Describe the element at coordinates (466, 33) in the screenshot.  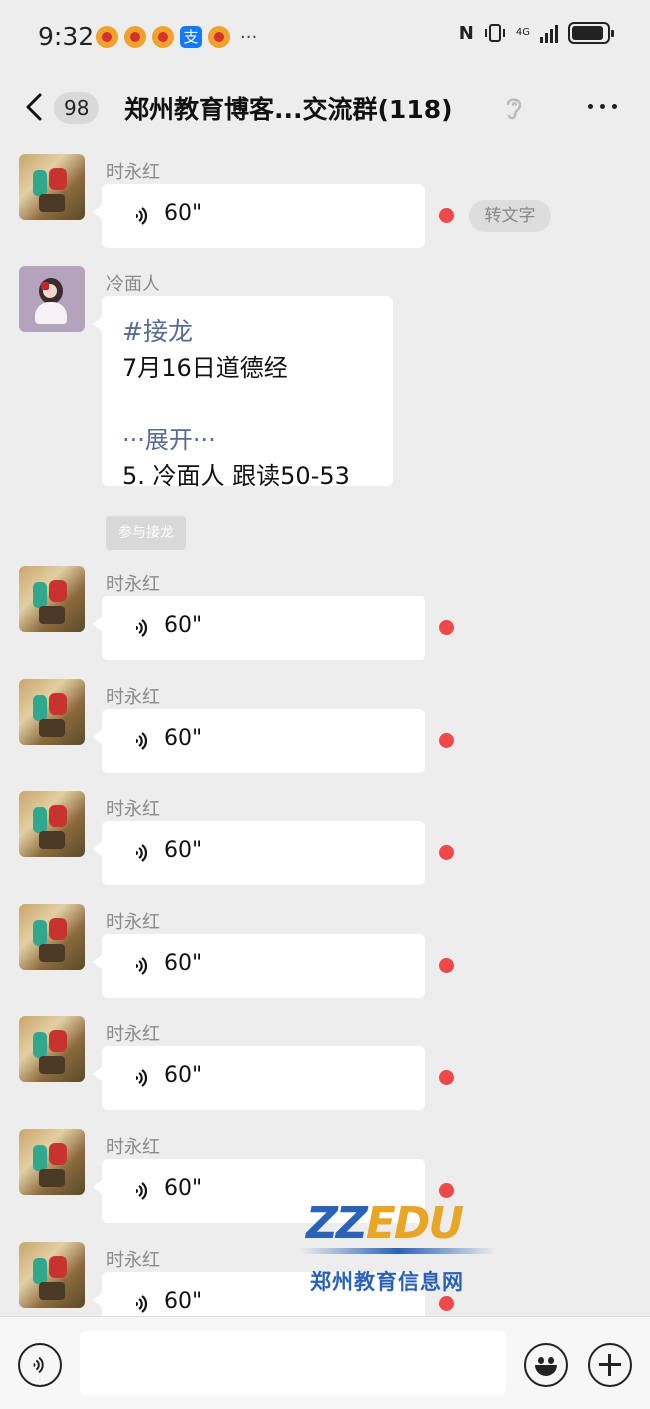
I see `nfc-icon: N` at that location.